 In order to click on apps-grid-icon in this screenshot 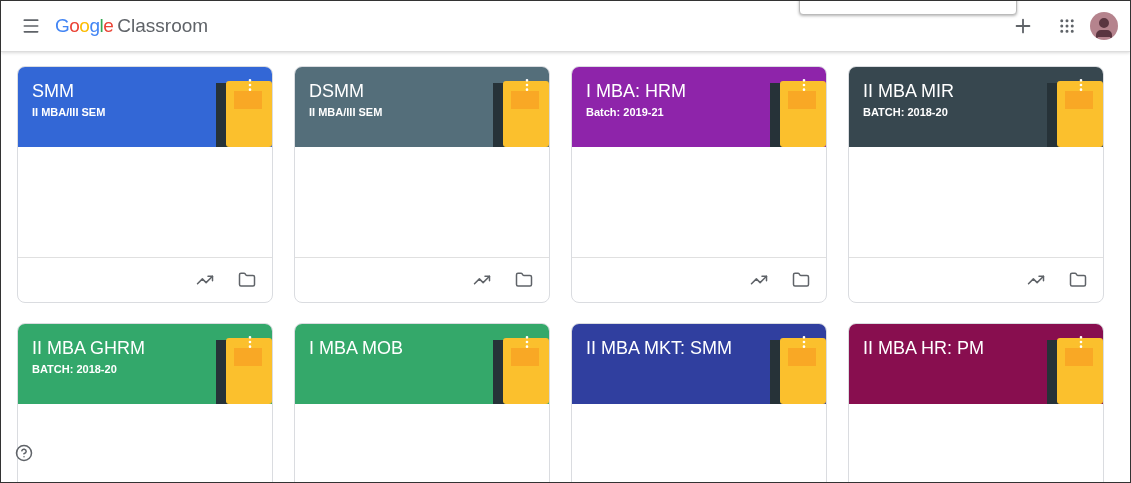, I will do `click(1067, 26)`.